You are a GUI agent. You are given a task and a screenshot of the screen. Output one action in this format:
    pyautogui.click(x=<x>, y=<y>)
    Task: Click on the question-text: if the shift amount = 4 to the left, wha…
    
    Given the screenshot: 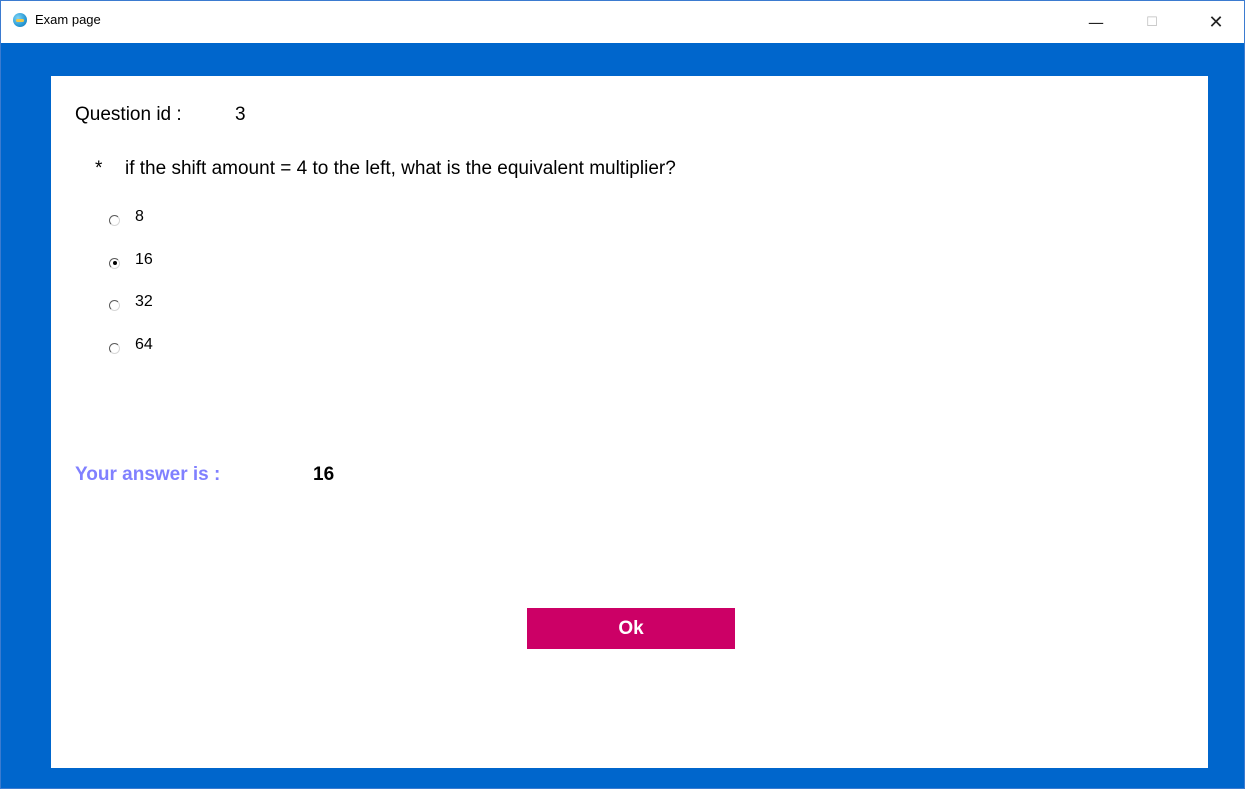 What is the action you would take?
    pyautogui.click(x=400, y=168)
    